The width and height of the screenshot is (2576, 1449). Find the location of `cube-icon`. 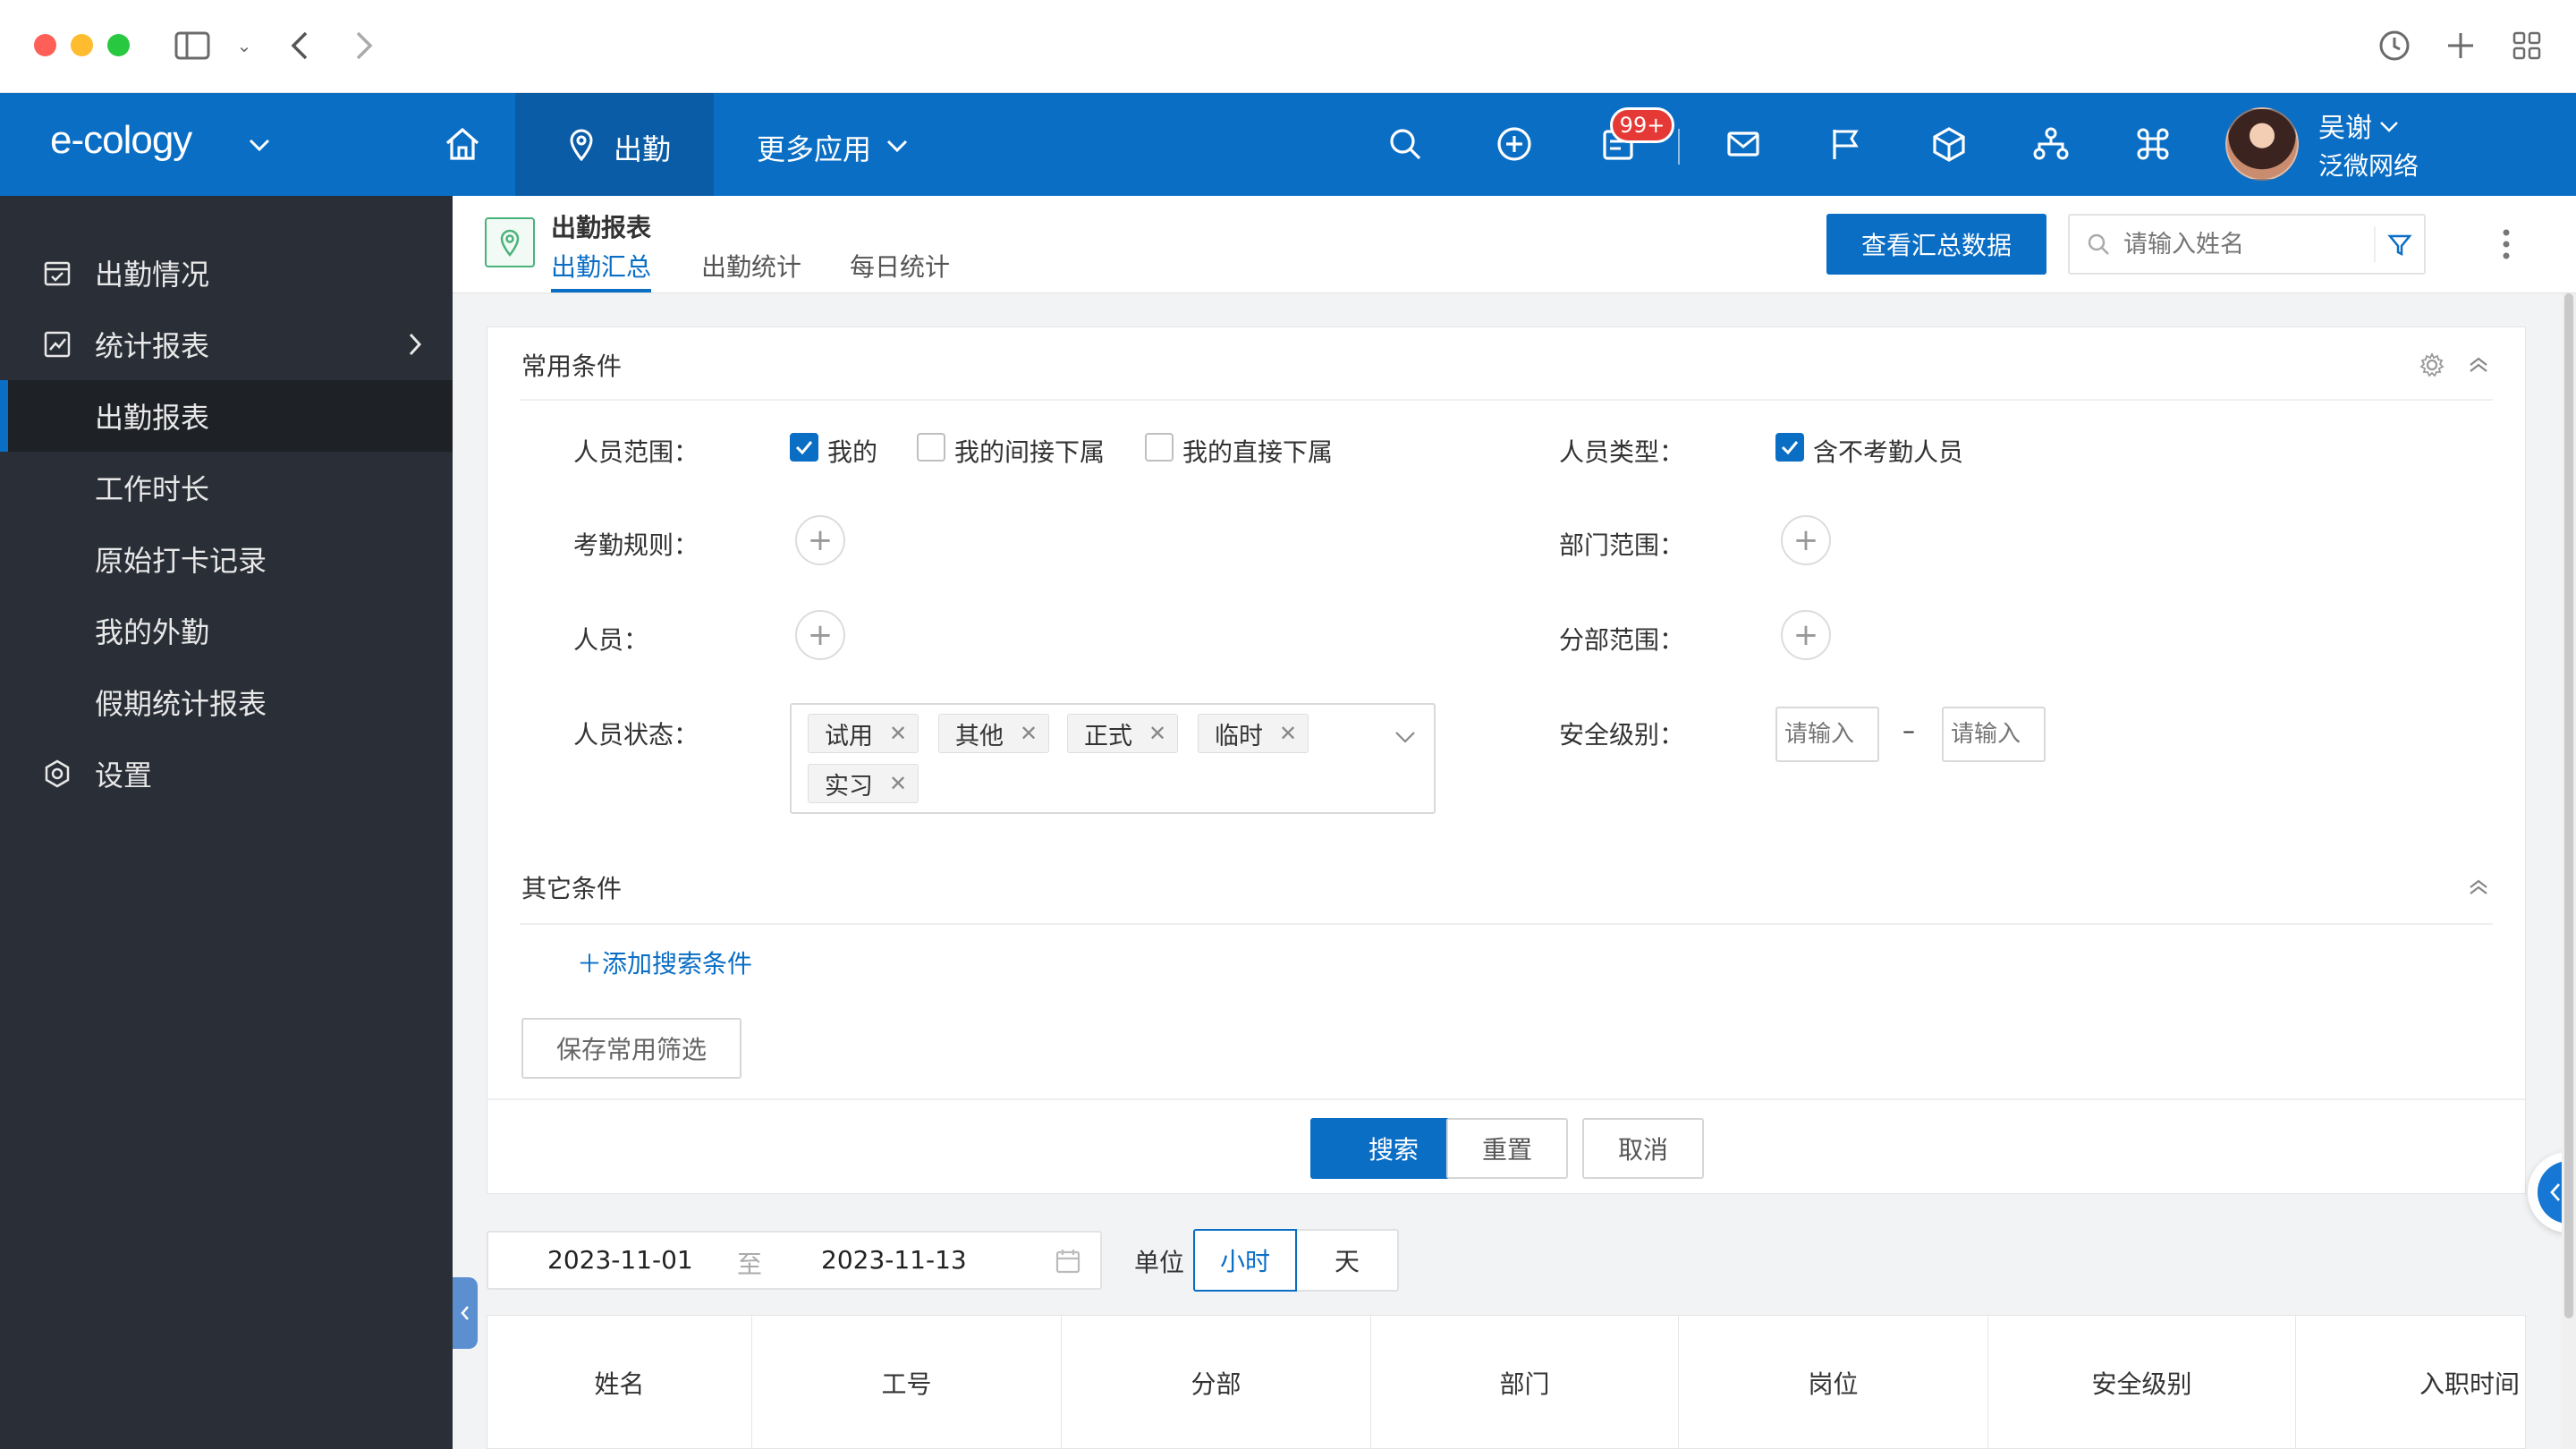

cube-icon is located at coordinates (1949, 144).